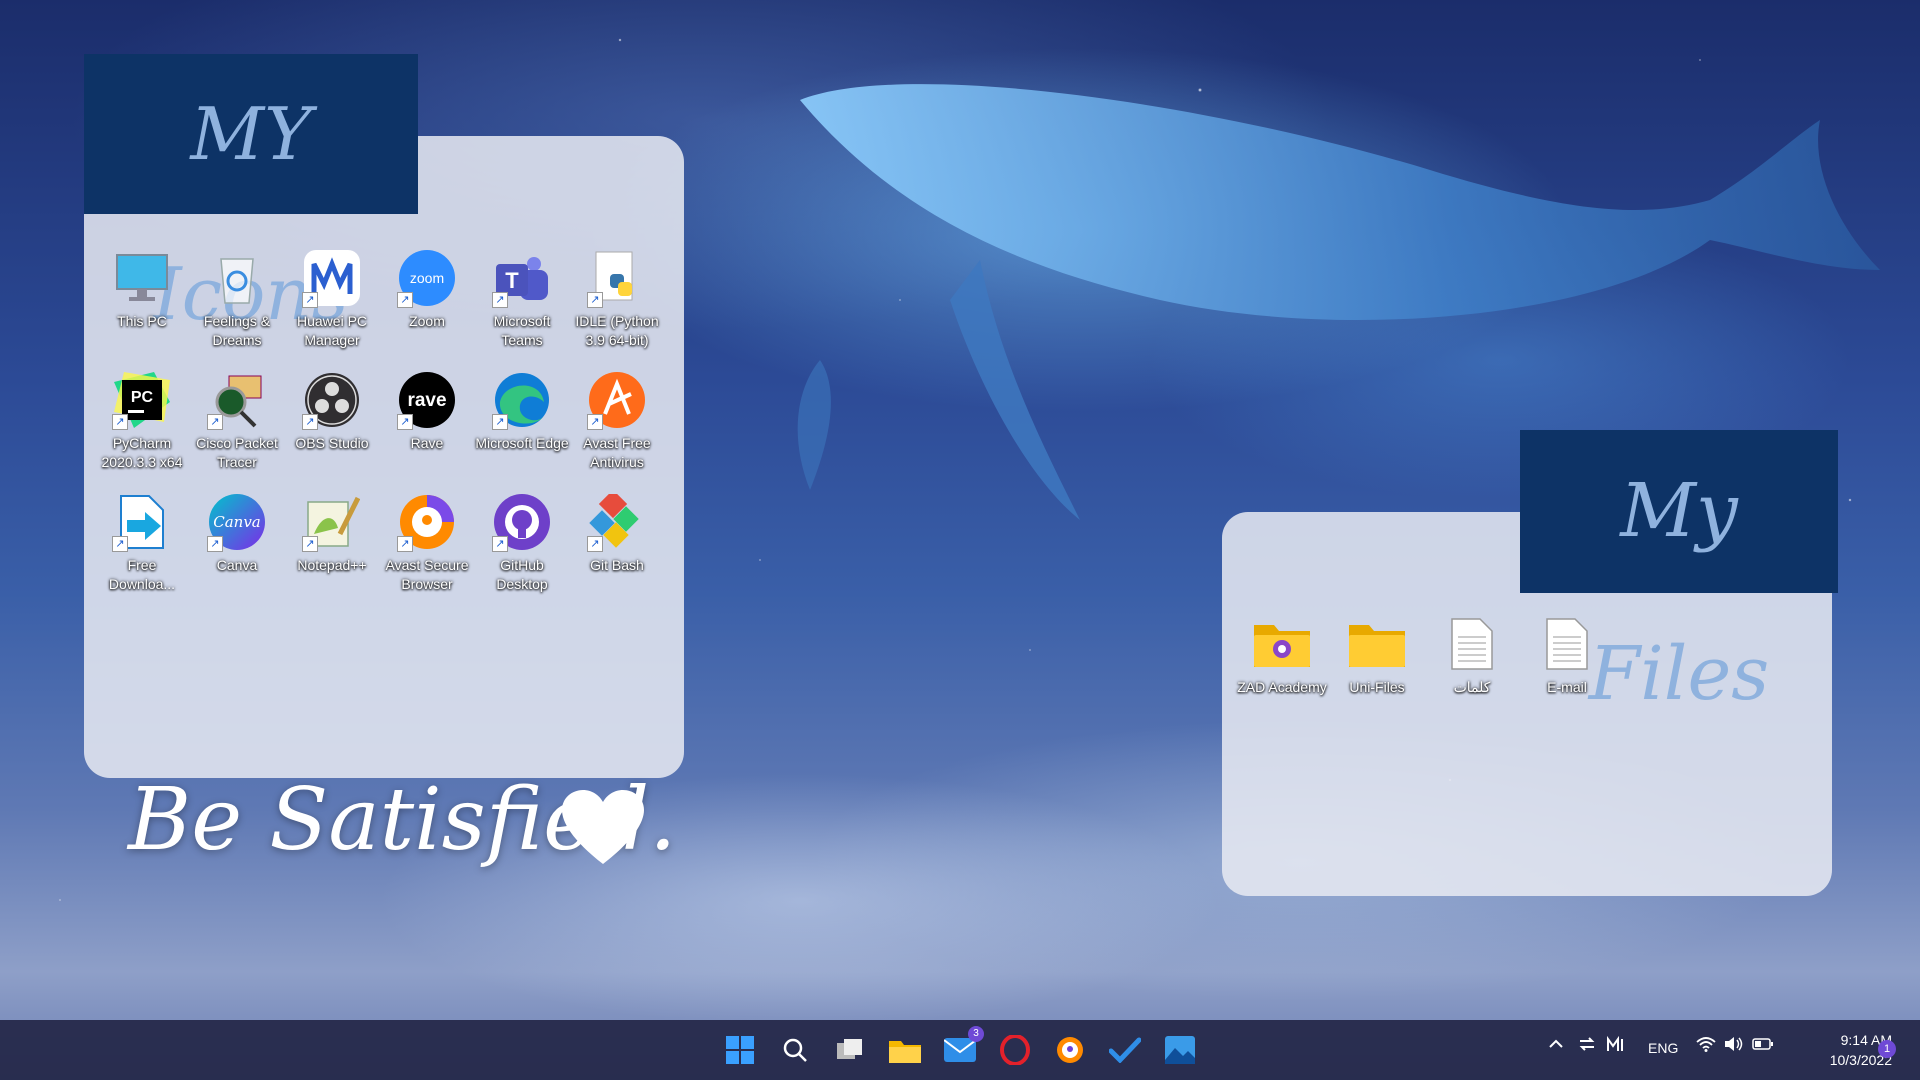 This screenshot has height=1080, width=1920. Describe the element at coordinates (962, 1048) in the screenshot. I see `mail-button: 3` at that location.